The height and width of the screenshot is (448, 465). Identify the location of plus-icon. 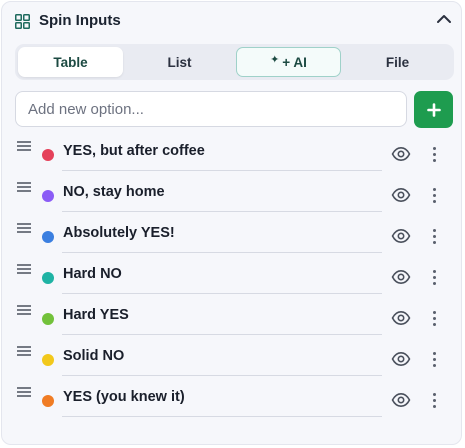
(433, 109).